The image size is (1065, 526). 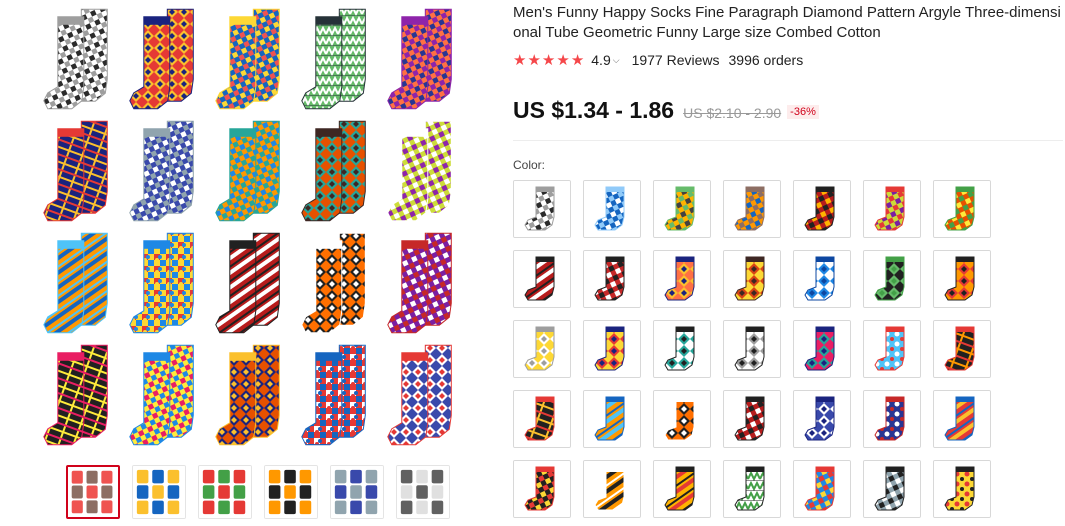 I want to click on price-row: US $1.34 - 1.86 US $2.10 - 2.90 -36%, so click(x=789, y=112).